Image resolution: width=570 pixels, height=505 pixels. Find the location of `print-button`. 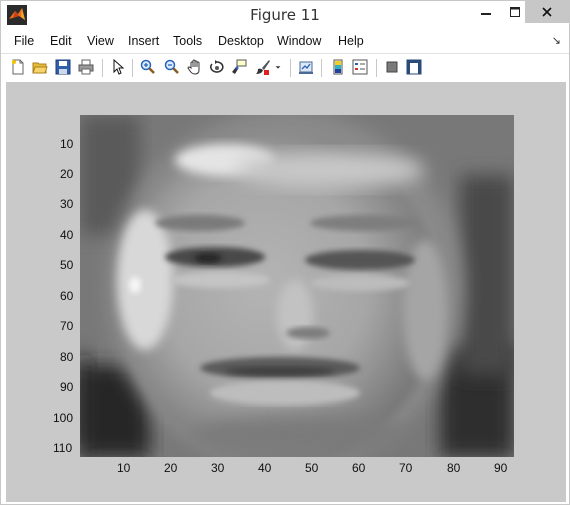

print-button is located at coordinates (86, 67).